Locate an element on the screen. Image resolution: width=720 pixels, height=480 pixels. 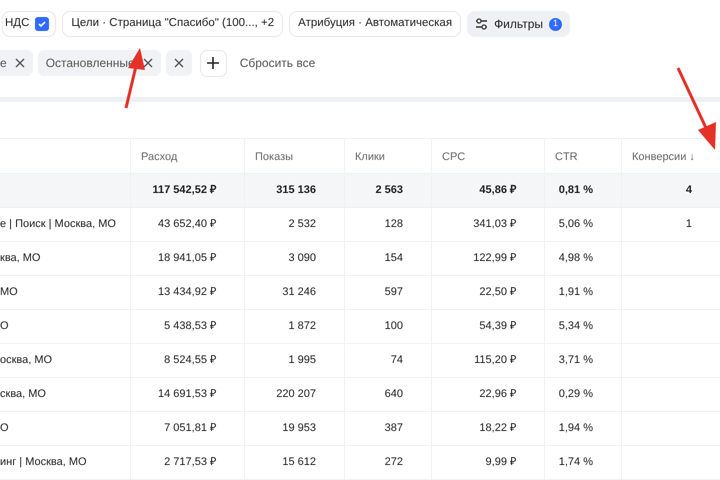
table-cell-text: 128 is located at coordinates (393, 224).